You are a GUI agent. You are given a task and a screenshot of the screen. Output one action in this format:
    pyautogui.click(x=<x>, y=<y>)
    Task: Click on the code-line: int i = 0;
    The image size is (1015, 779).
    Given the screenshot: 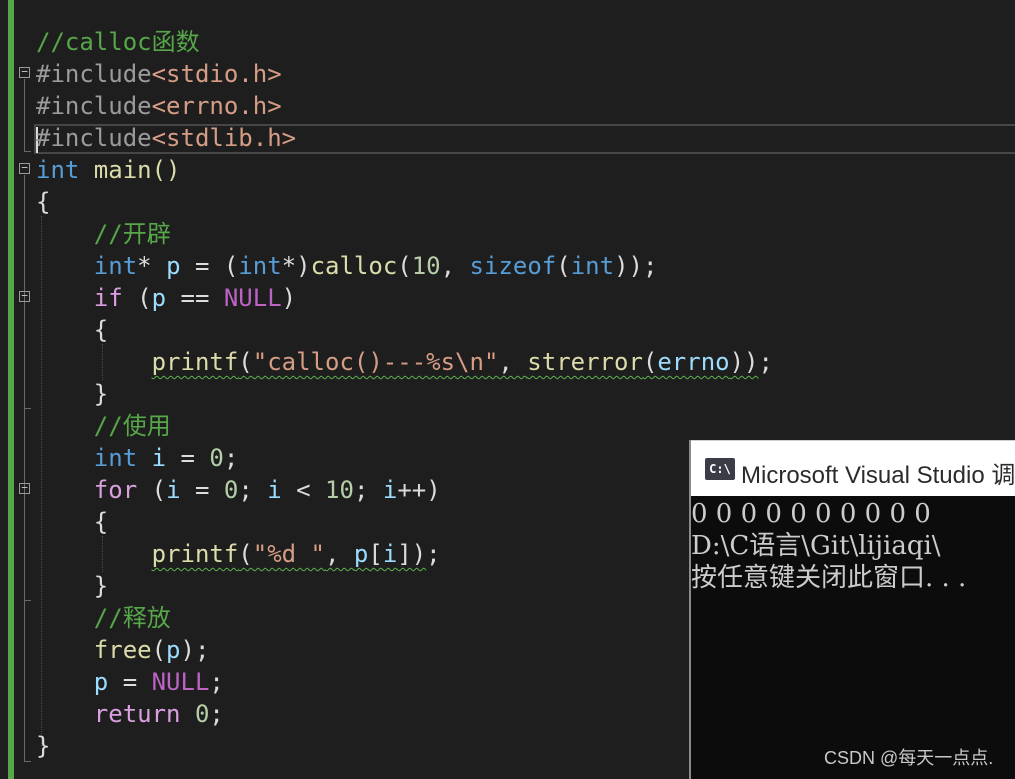 What is the action you would take?
    pyautogui.click(x=137, y=458)
    